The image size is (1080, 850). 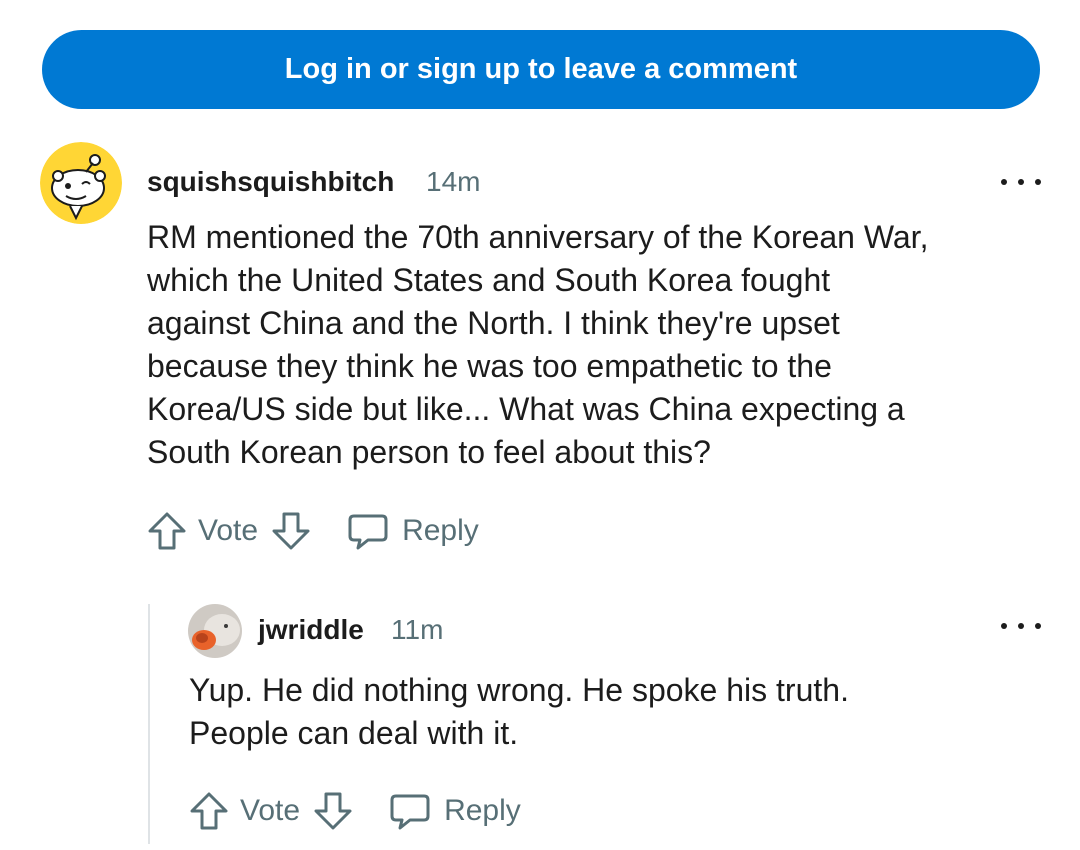 What do you see at coordinates (270, 182) in the screenshot?
I see `comment-username: squishsquishbitch` at bounding box center [270, 182].